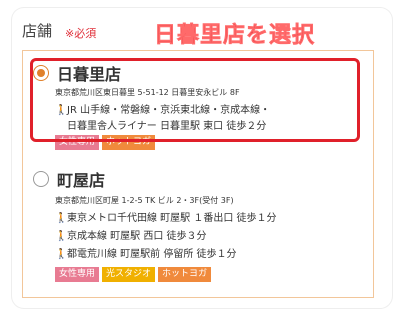 Image resolution: width=400 pixels, height=310 pixels. I want to click on select-instruction-banner: 日暮里店を選択, so click(235, 31).